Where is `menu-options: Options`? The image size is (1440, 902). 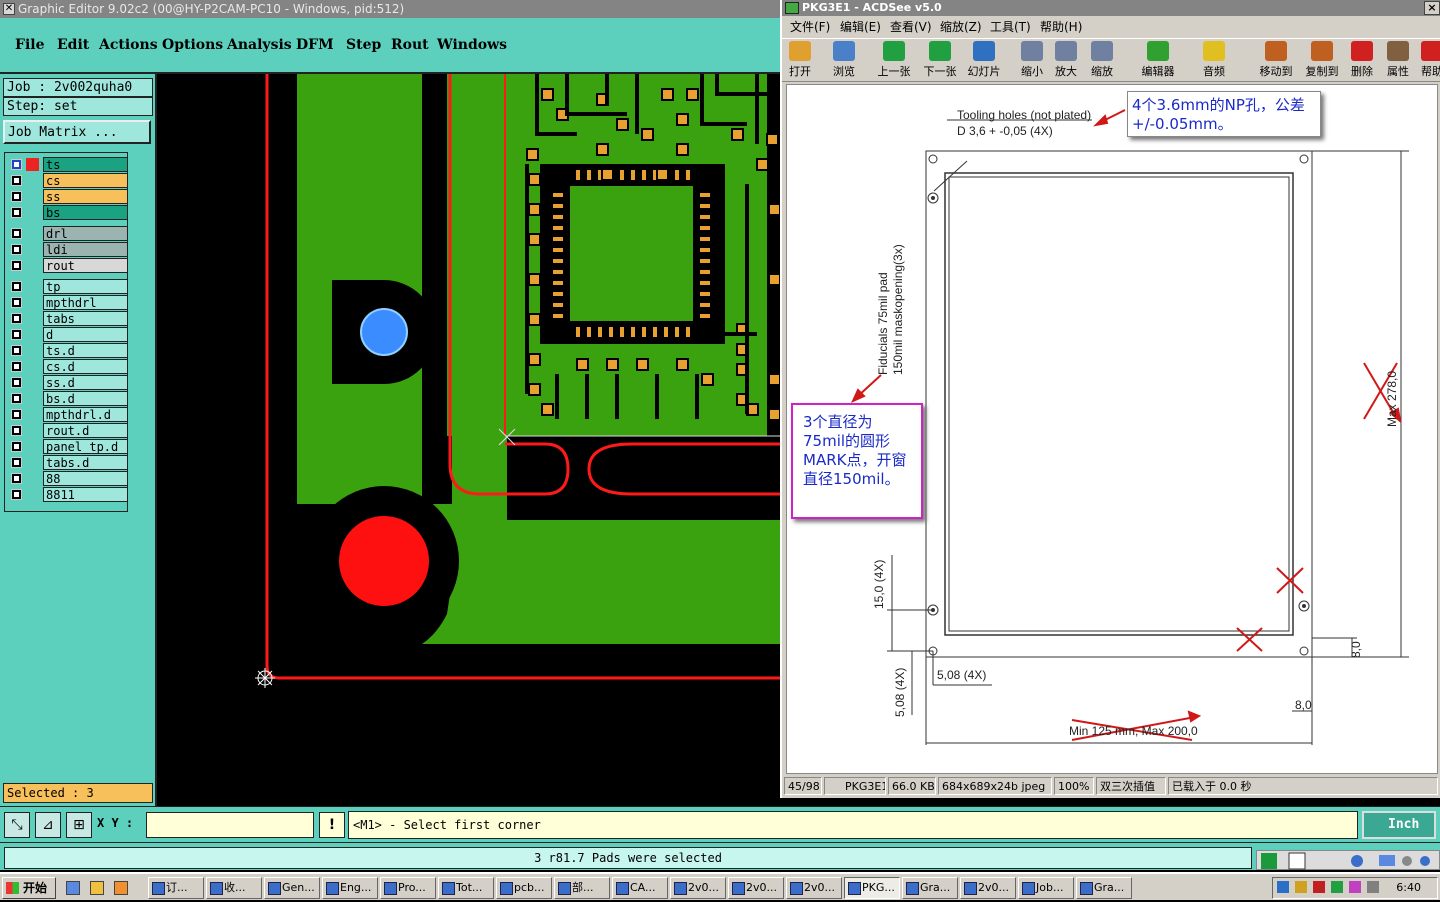
menu-options: Options is located at coordinates (192, 45).